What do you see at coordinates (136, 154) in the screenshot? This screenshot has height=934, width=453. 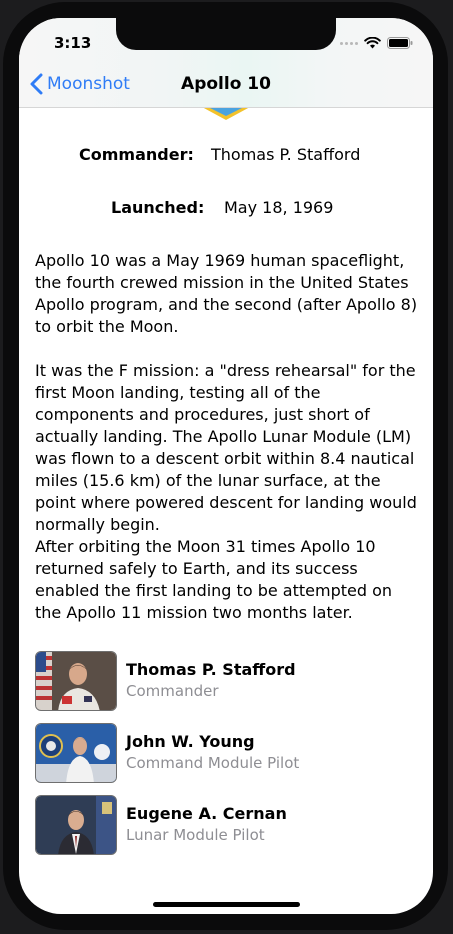 I see `commander-label: Commander:` at bounding box center [136, 154].